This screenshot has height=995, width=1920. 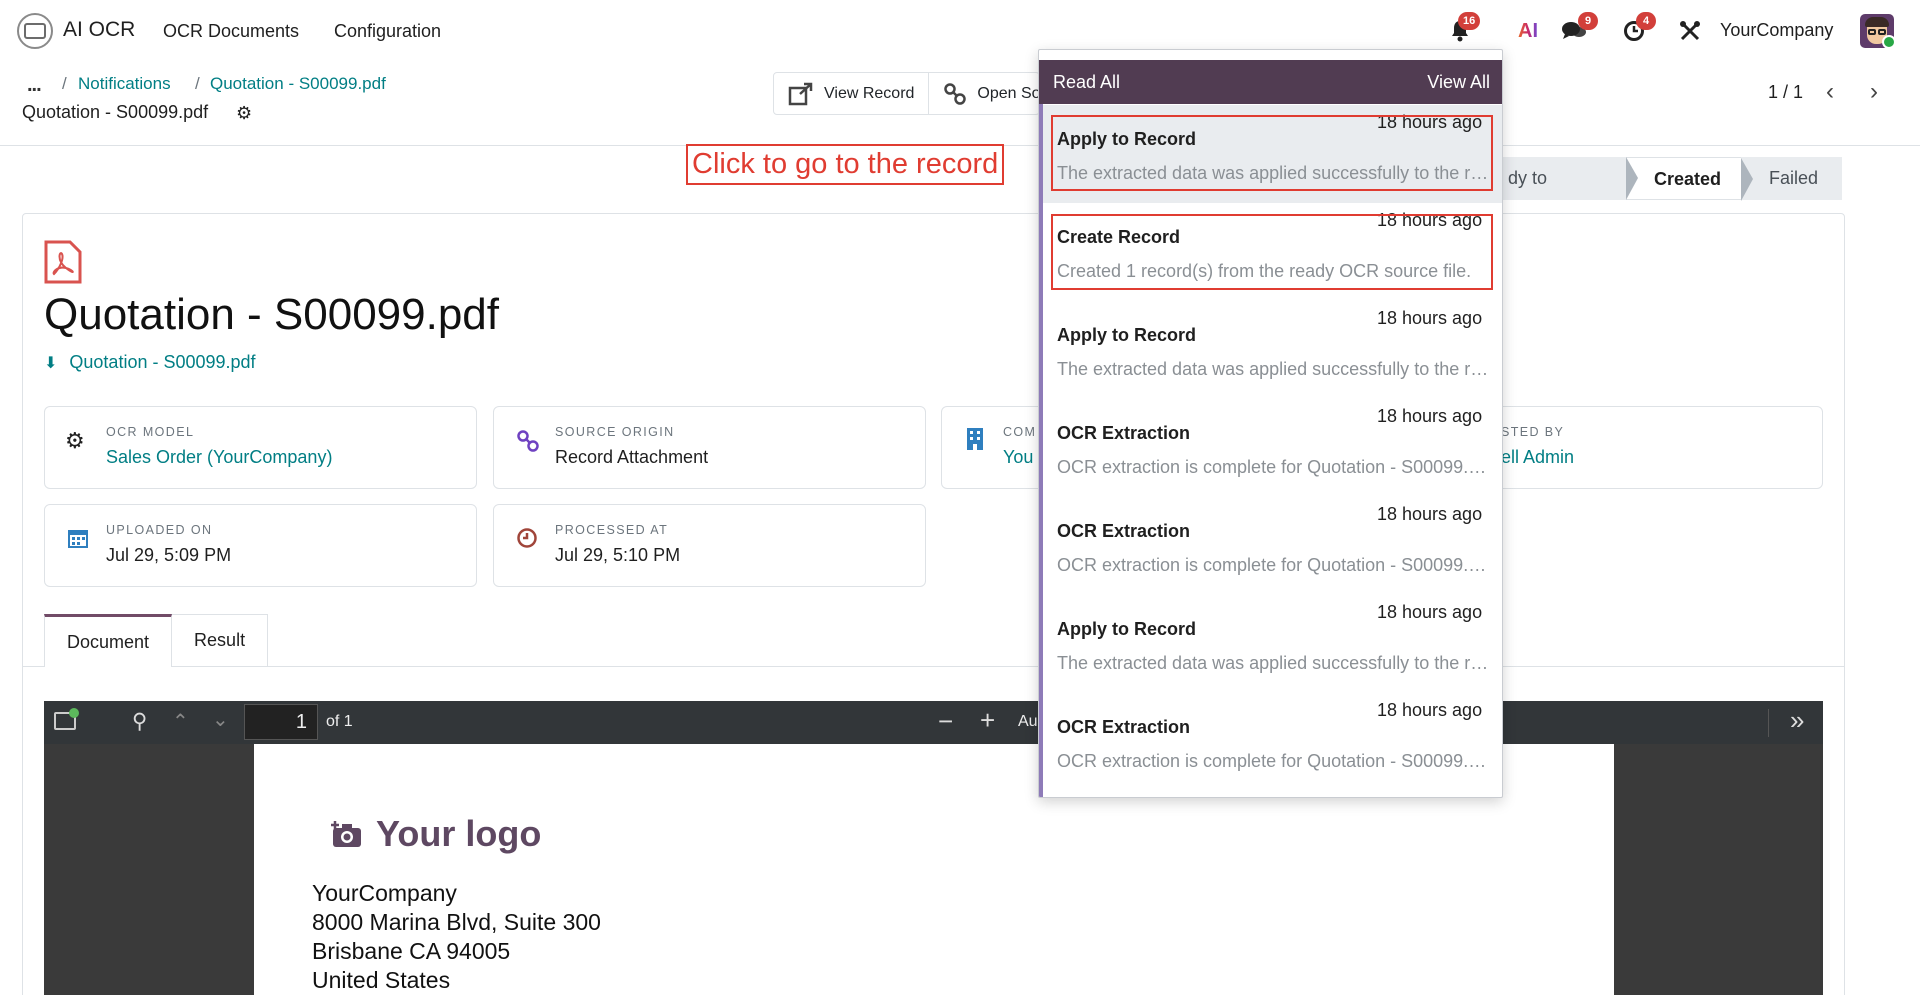 I want to click on zoom-select: Au, so click(x=1028, y=722).